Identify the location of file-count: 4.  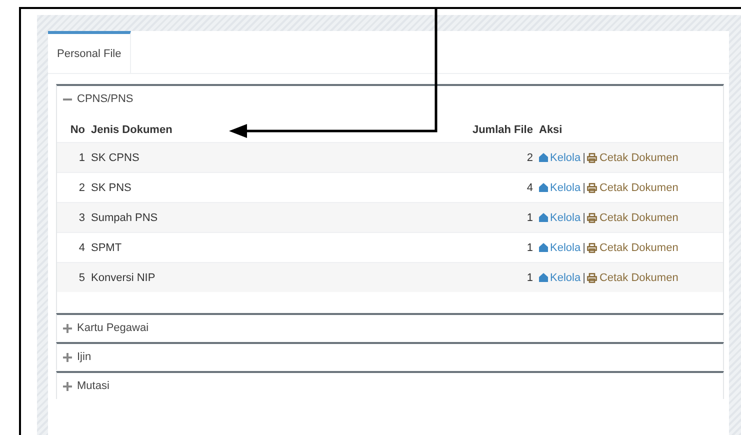
(529, 188).